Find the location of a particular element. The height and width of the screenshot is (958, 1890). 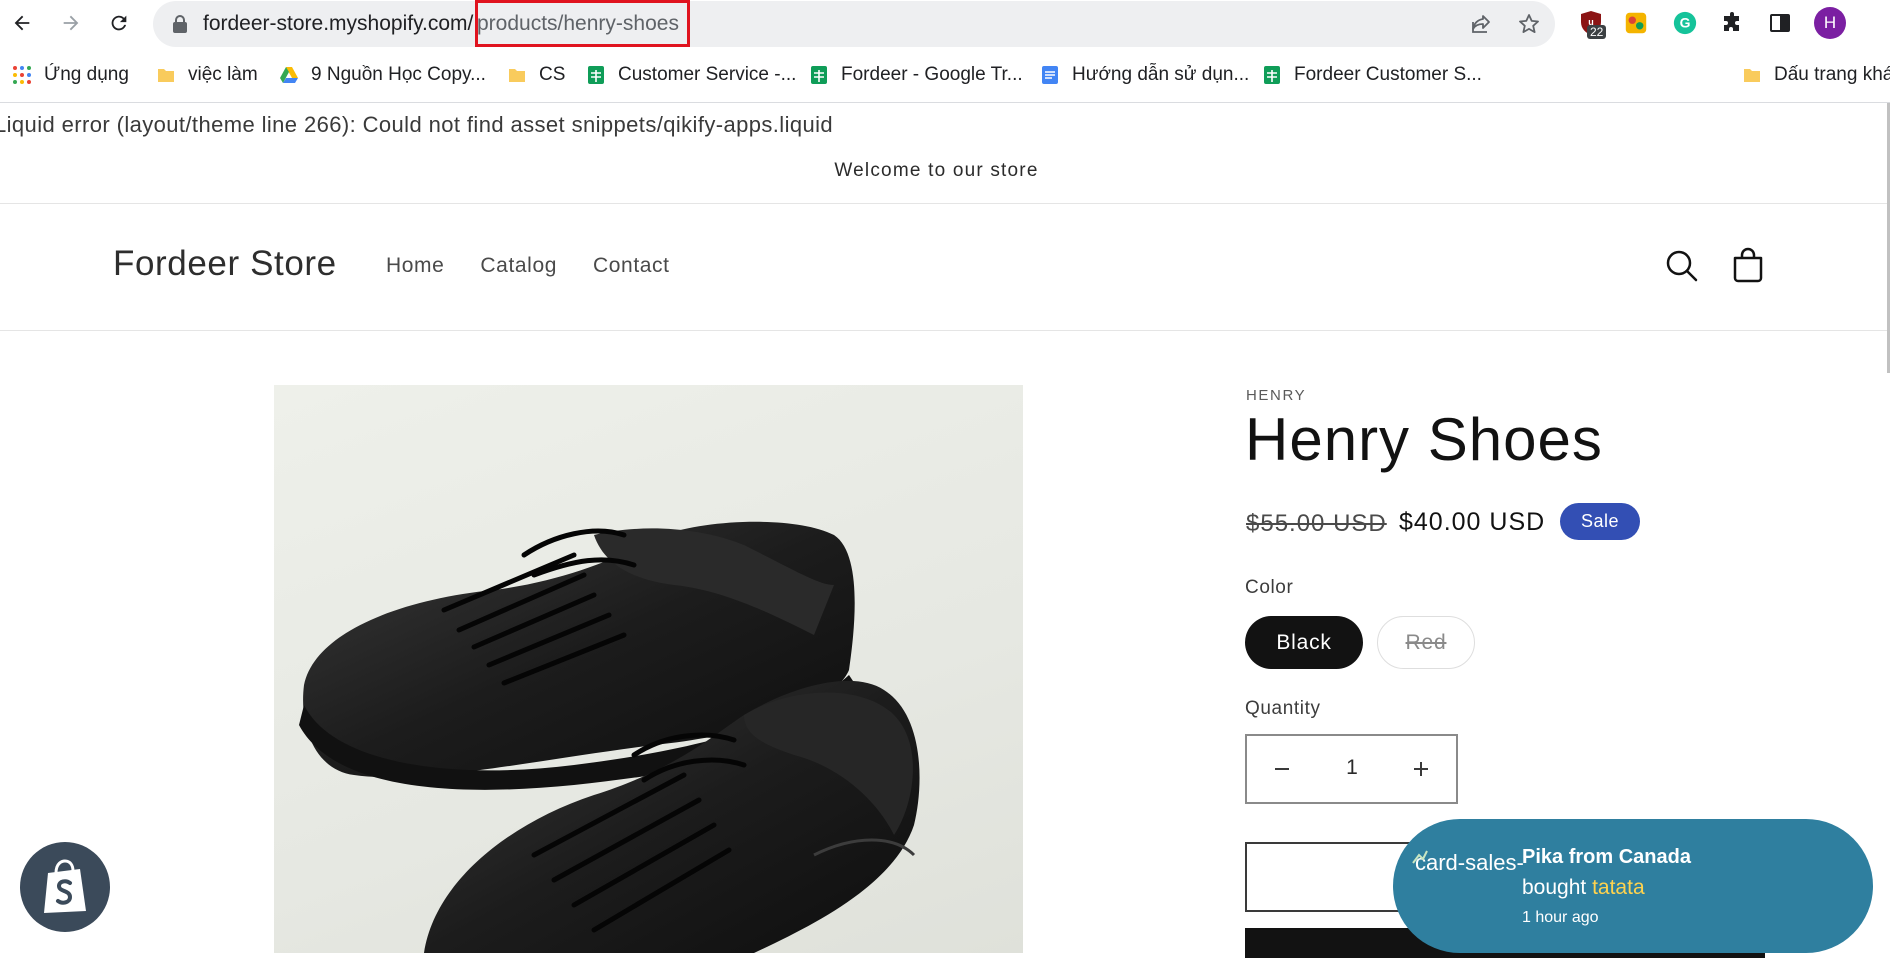

back-button is located at coordinates (22, 23).